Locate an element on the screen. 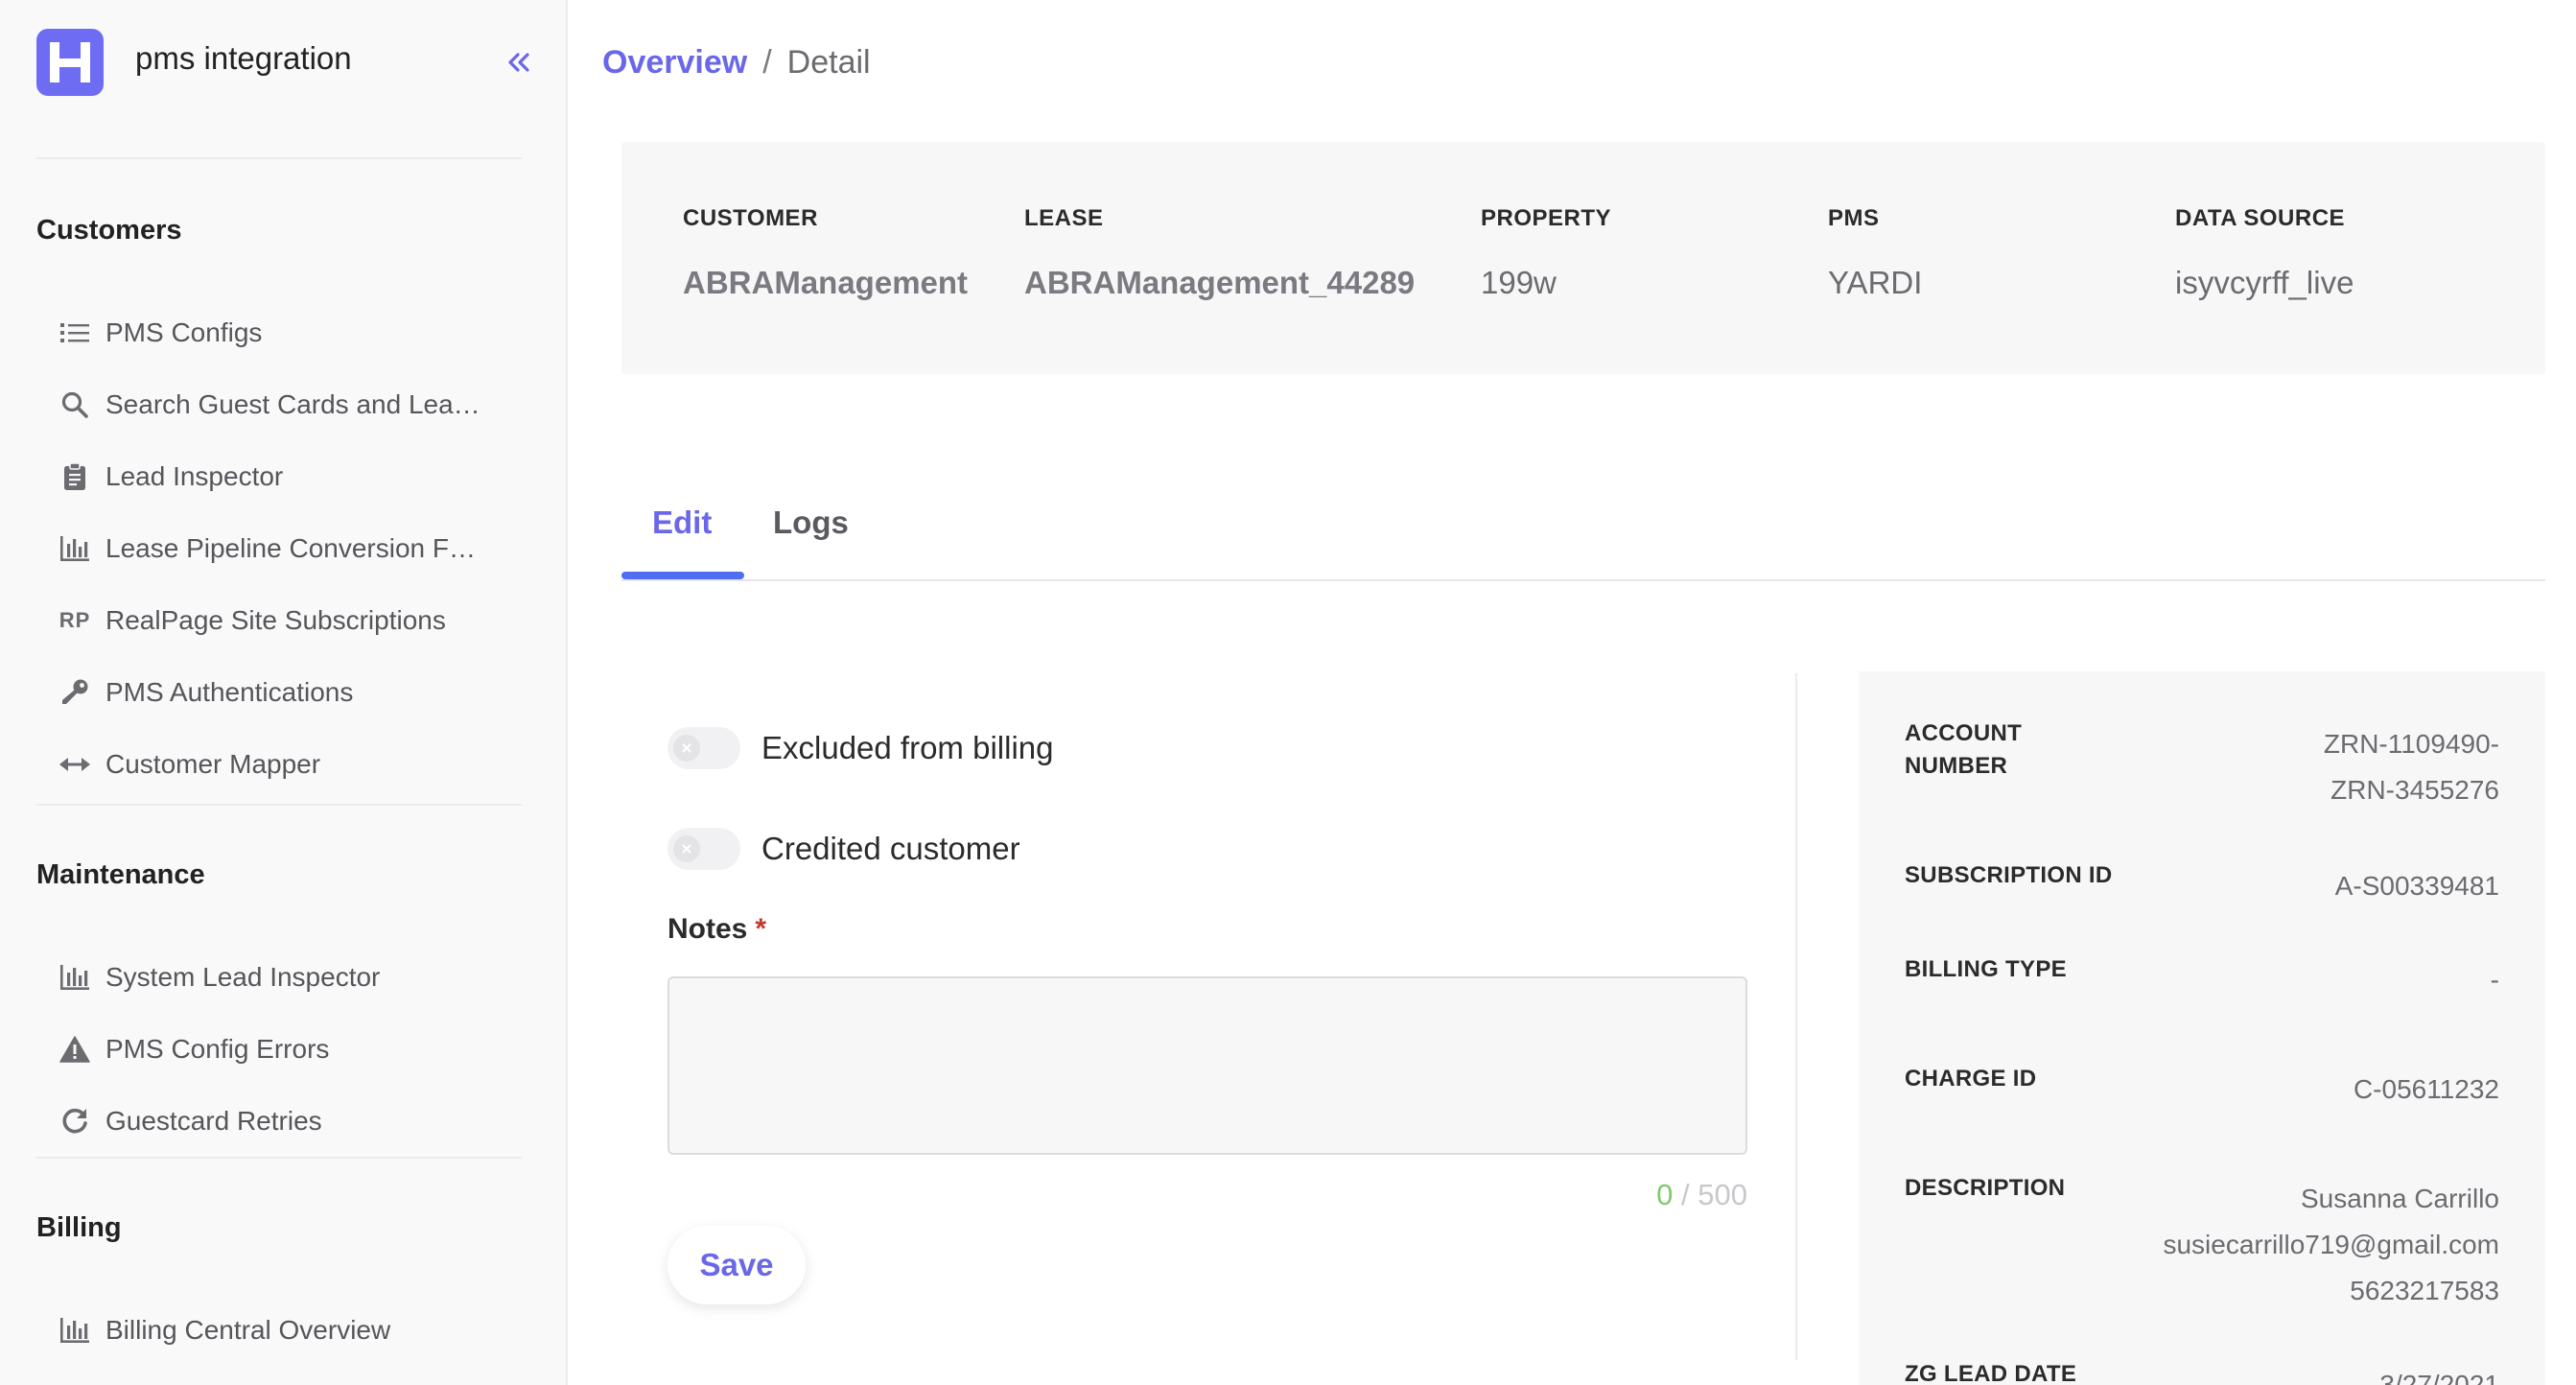  clipboard-icon is located at coordinates (75, 477).